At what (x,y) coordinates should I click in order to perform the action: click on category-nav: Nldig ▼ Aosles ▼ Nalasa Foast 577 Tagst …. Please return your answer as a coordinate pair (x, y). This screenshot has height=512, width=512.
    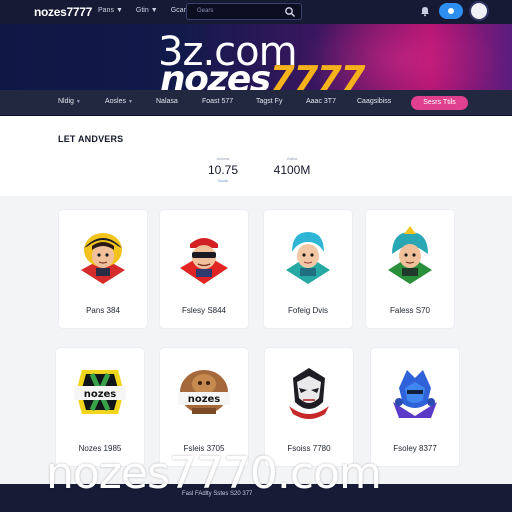
    Looking at the image, I should click on (256, 103).